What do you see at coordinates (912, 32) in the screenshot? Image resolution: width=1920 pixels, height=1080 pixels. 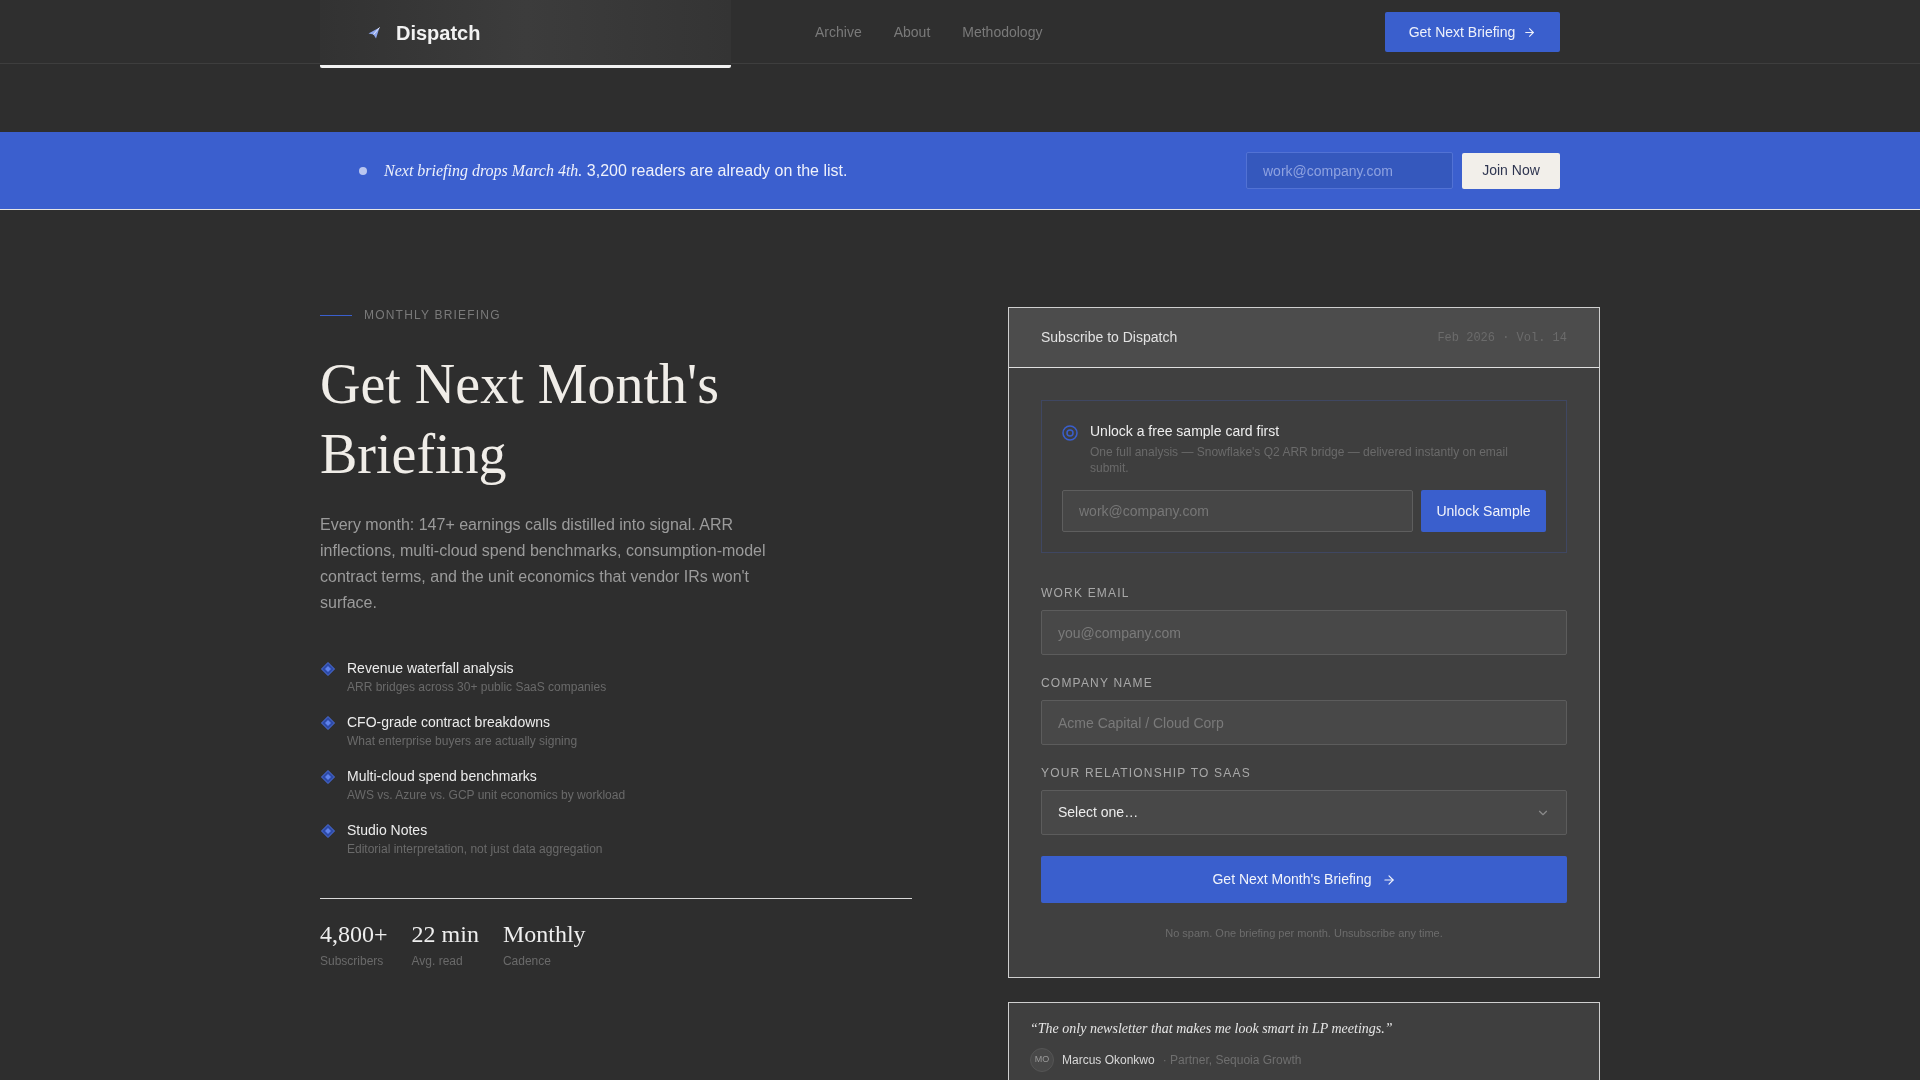 I see `nav-link: About` at bounding box center [912, 32].